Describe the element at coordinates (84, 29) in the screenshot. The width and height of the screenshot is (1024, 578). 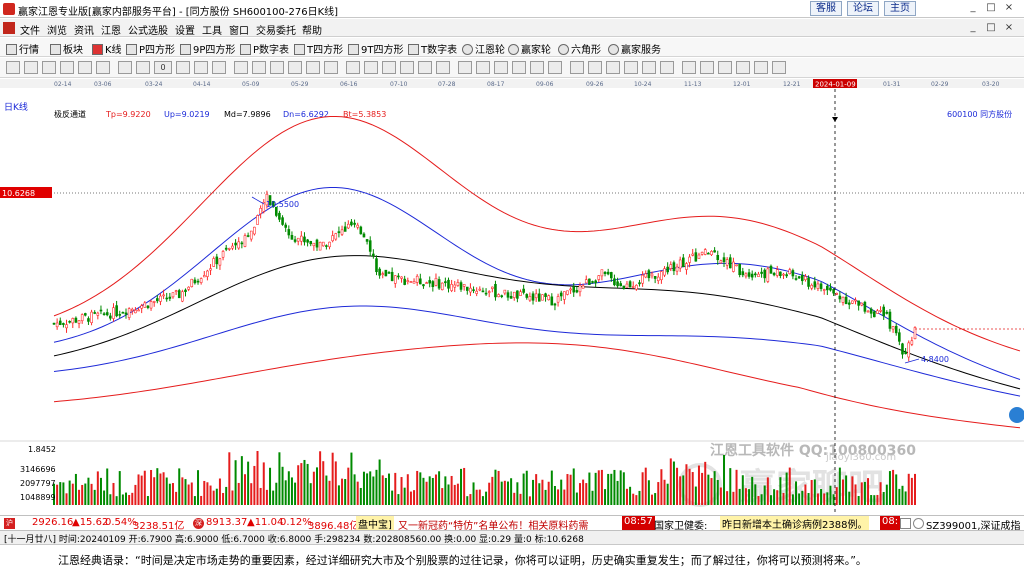
I see `menu-news: 资讯` at that location.